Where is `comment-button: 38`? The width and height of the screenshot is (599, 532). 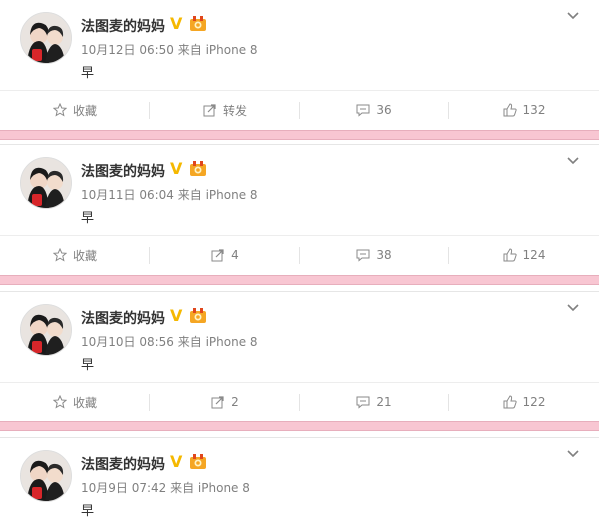
comment-button: 38 is located at coordinates (374, 255).